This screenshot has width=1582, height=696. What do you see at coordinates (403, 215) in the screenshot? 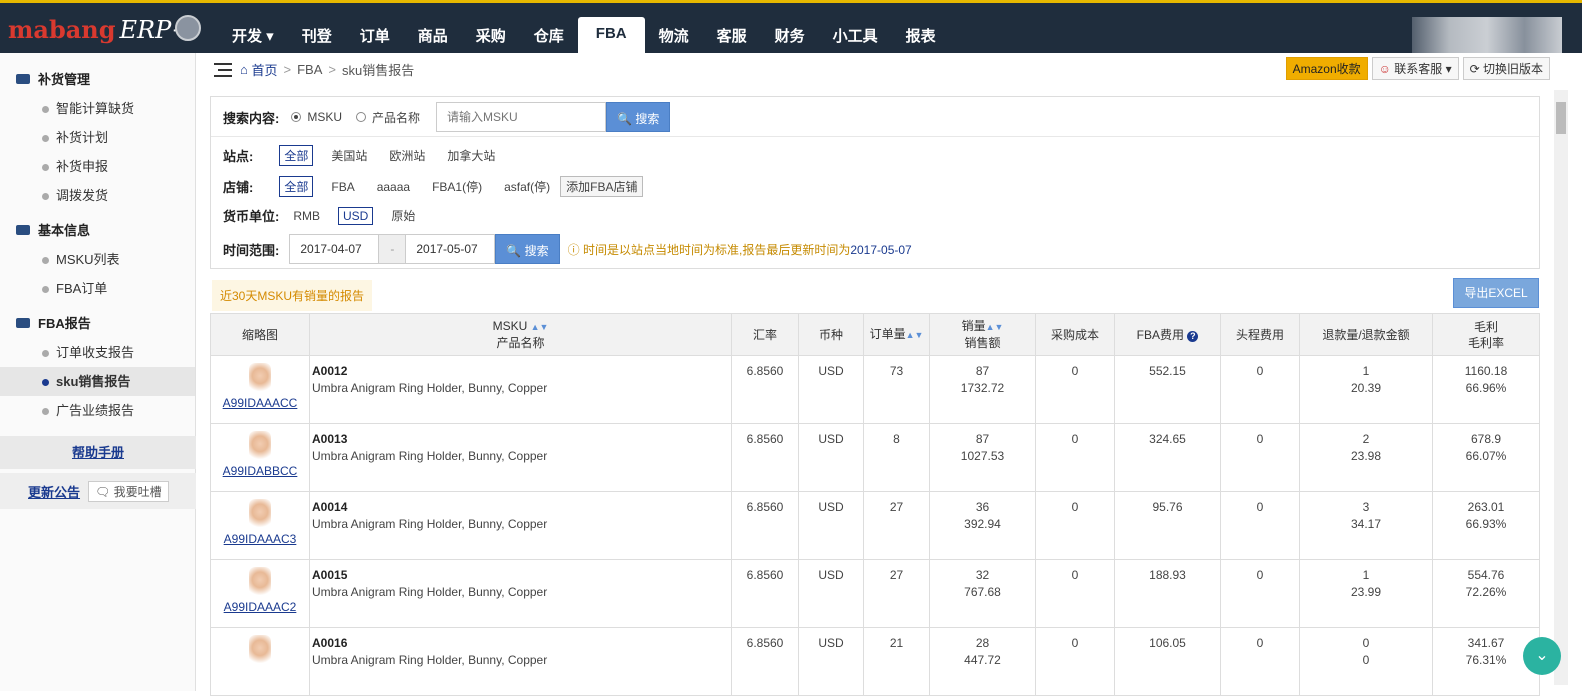
I see `currency-option: 原始` at bounding box center [403, 215].